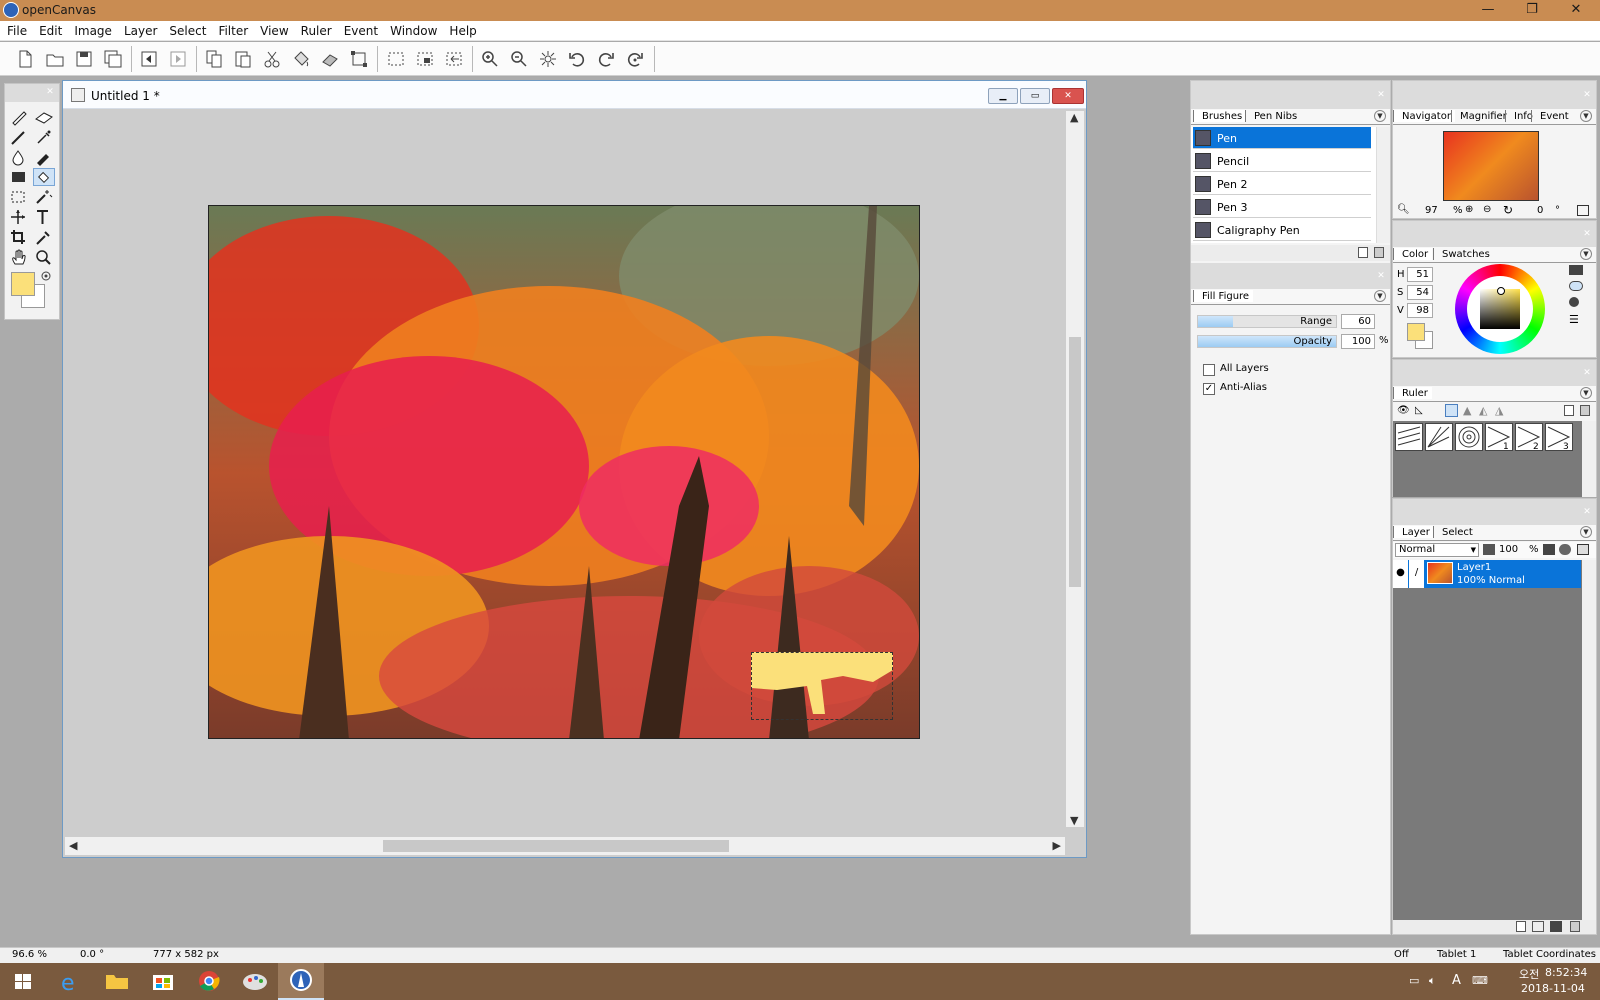 The image size is (1600, 1000). I want to click on delete-ruler-icon, so click(1585, 410).